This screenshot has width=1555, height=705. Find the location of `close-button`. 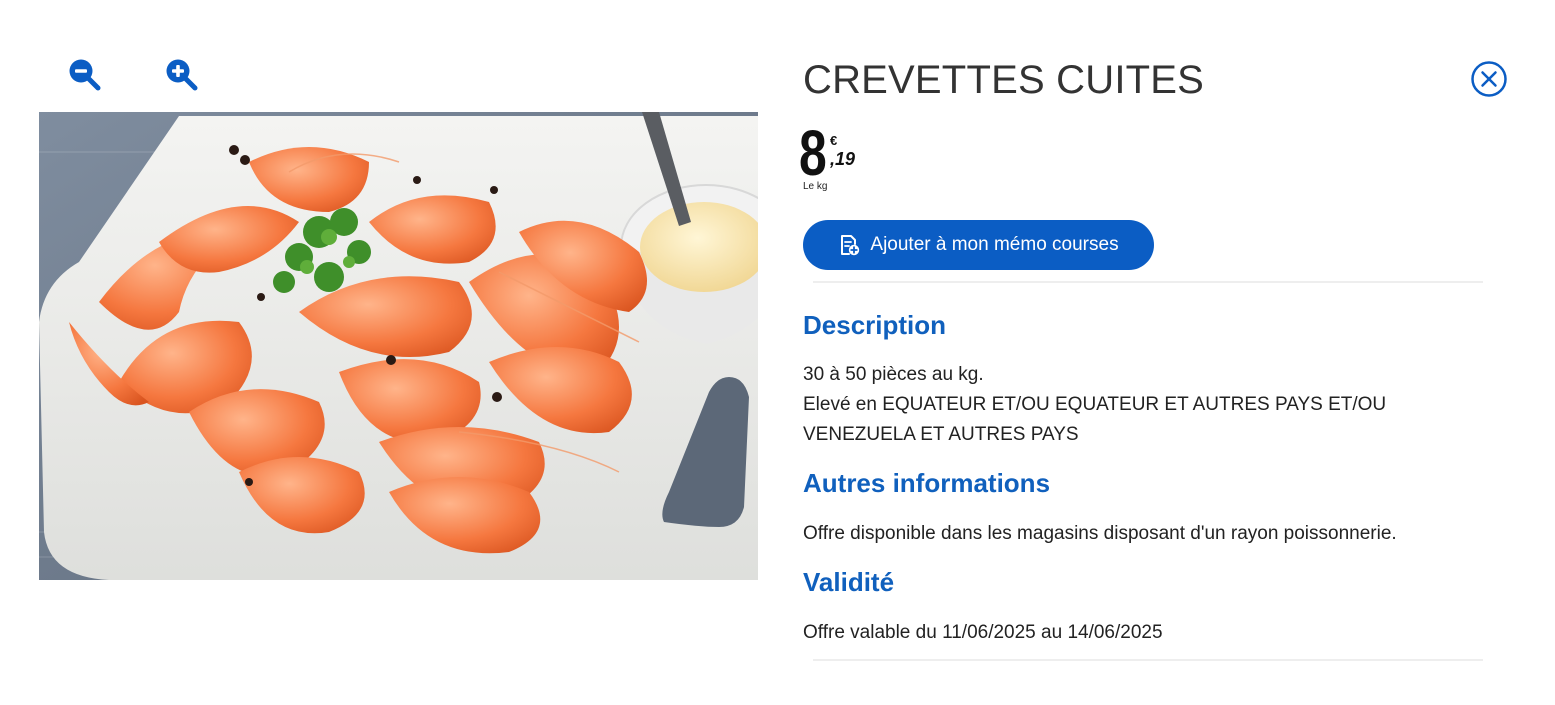

close-button is located at coordinates (1489, 79).